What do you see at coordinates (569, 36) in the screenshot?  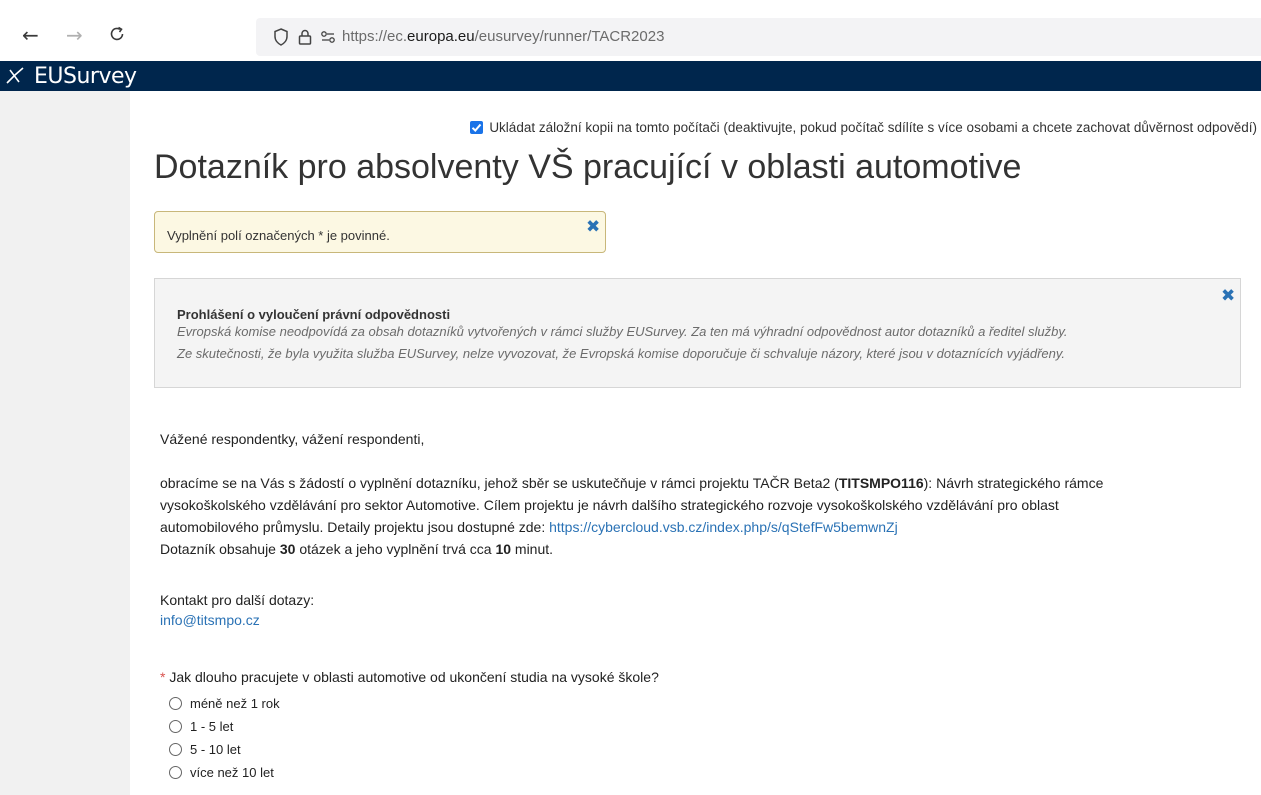 I see `url-path: /eusurvey/runner/TACR2023` at bounding box center [569, 36].